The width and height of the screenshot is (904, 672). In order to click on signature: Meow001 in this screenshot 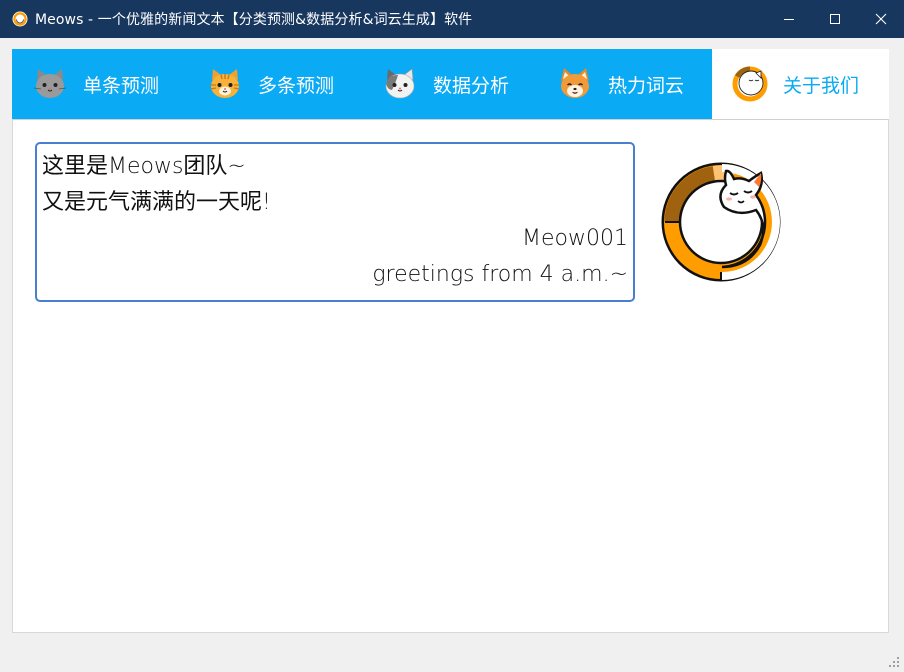, I will do `click(575, 238)`.